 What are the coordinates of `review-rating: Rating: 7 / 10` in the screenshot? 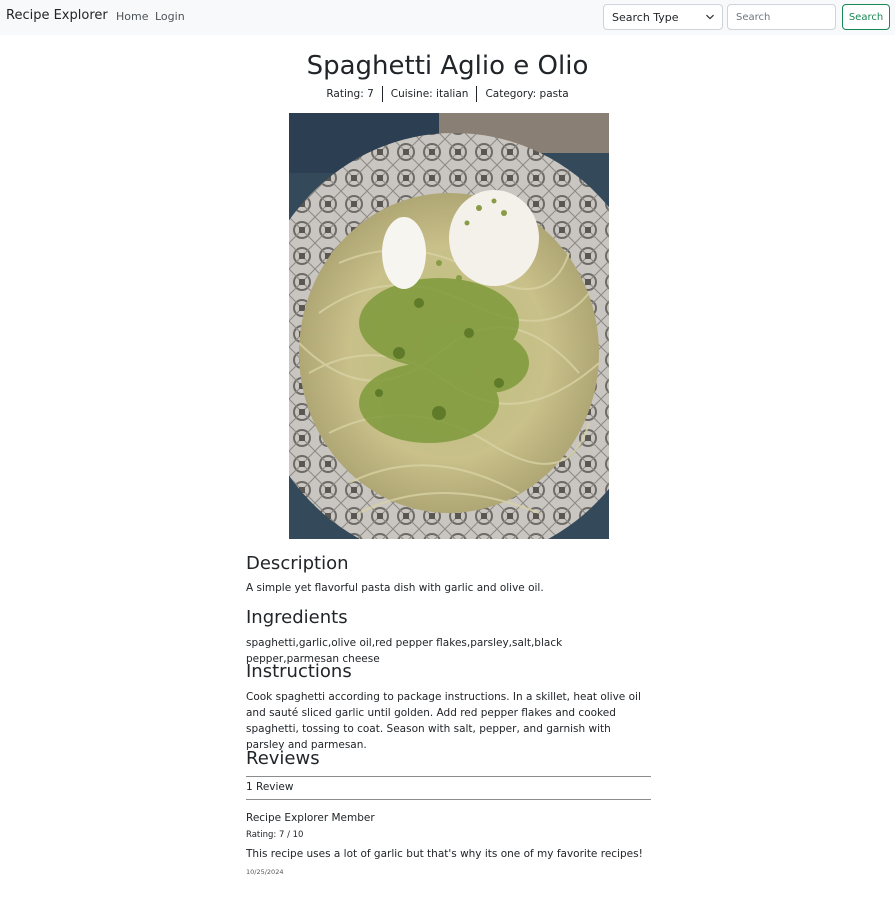 It's located at (275, 835).